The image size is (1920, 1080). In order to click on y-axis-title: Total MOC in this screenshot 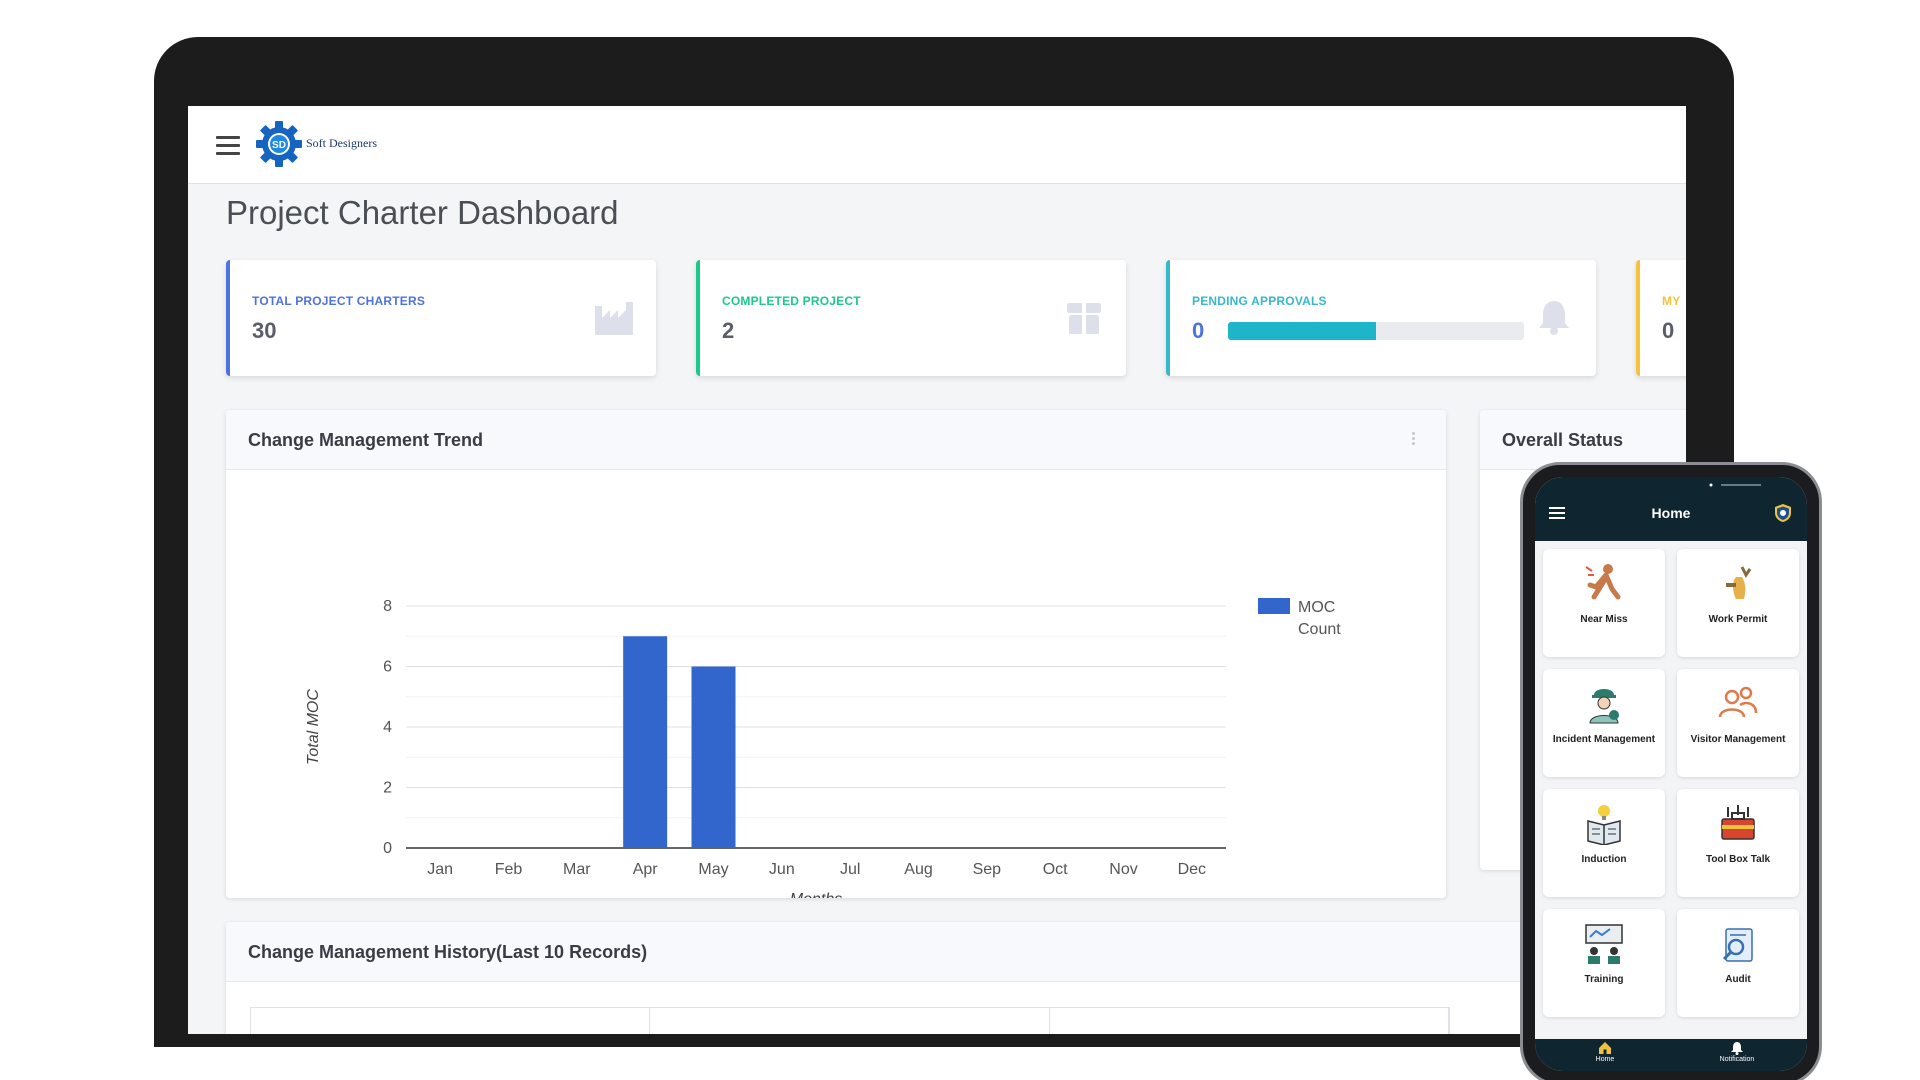, I will do `click(313, 727)`.